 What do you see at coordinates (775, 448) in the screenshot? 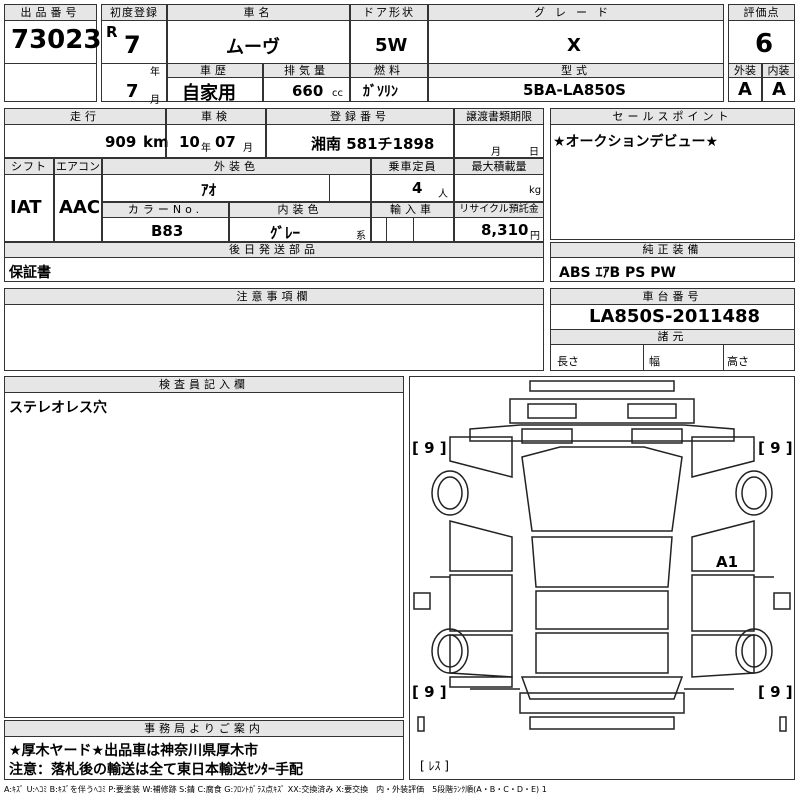
I see `tire-front-right: [ 9 ]` at bounding box center [775, 448].